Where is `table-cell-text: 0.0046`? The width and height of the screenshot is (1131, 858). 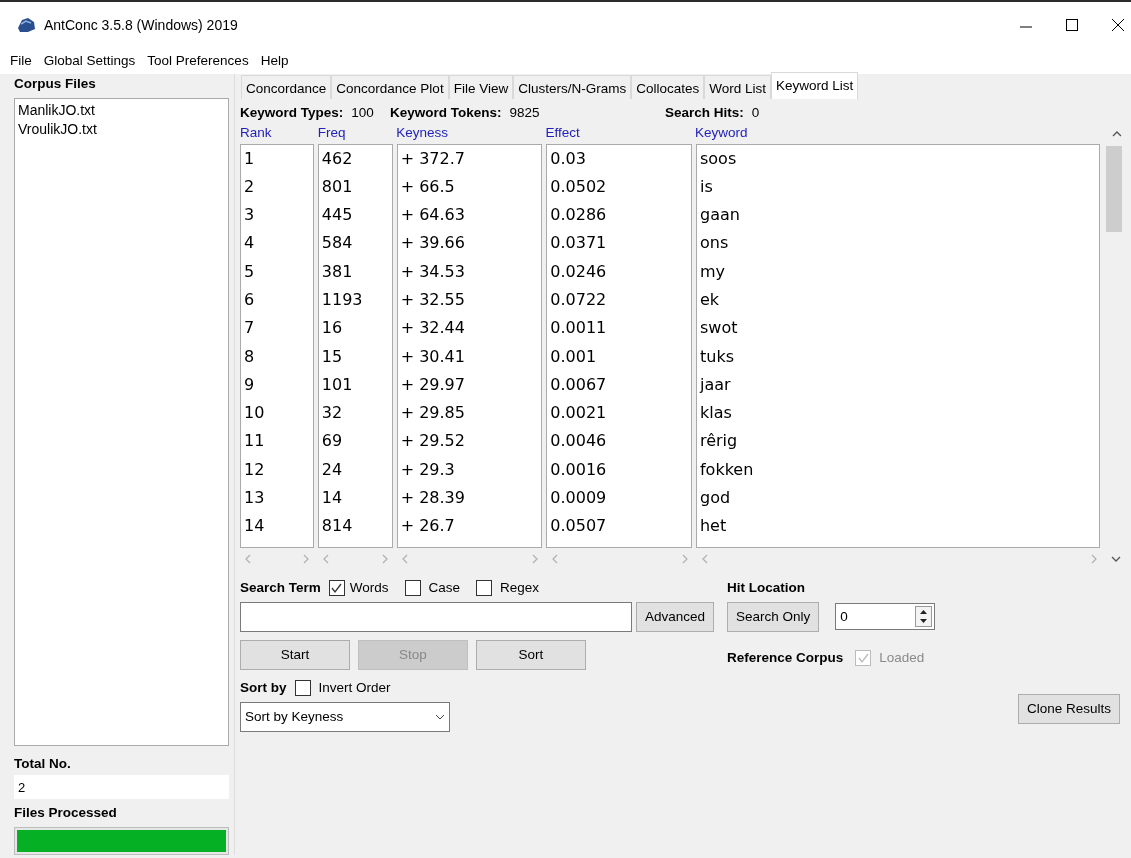 table-cell-text: 0.0046 is located at coordinates (578, 441).